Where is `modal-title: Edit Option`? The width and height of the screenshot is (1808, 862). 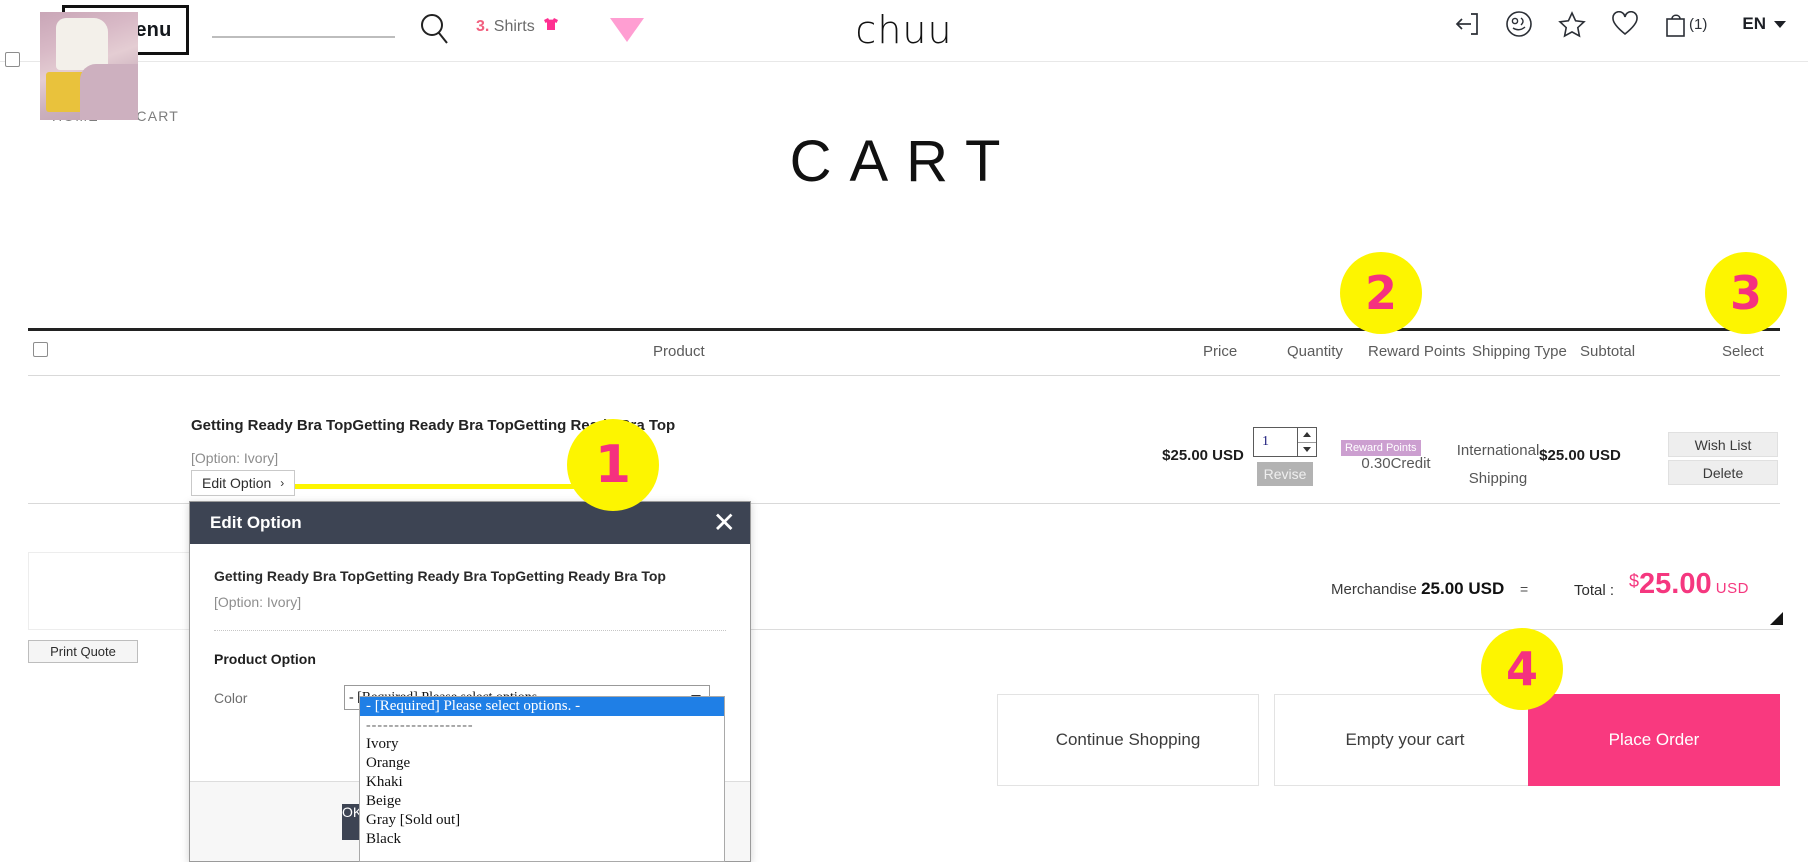
modal-title: Edit Option is located at coordinates (256, 522).